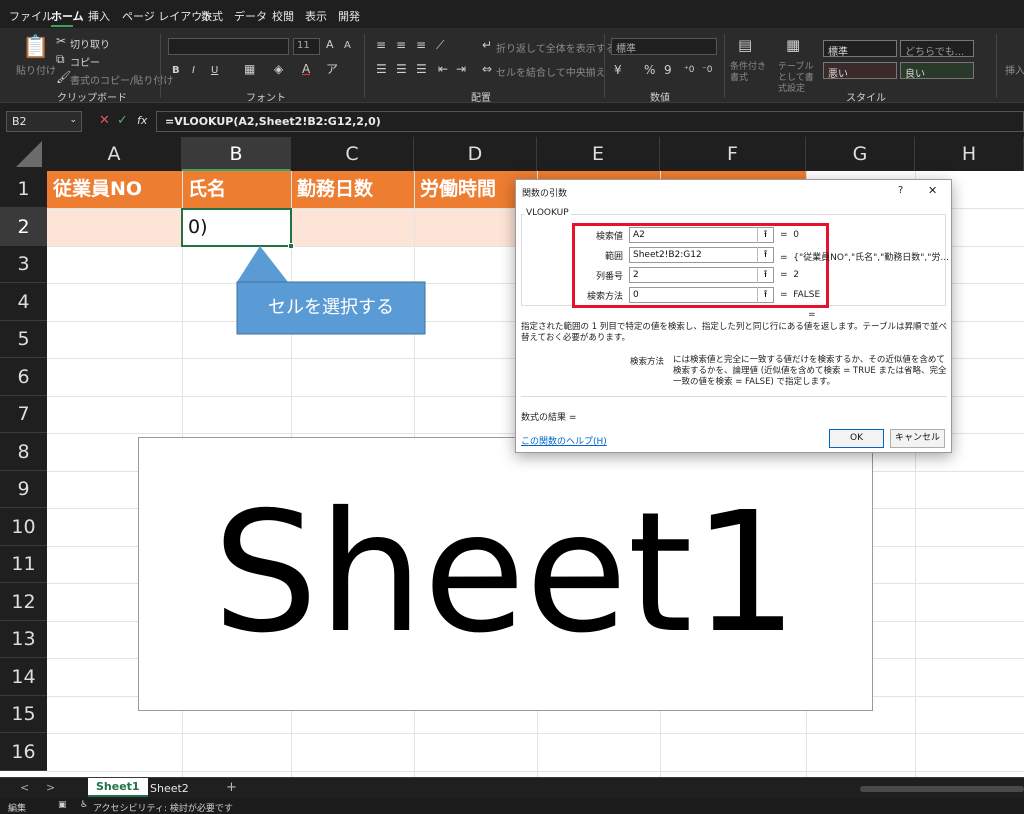  I want to click on add-sheet-icon: +, so click(231, 787).